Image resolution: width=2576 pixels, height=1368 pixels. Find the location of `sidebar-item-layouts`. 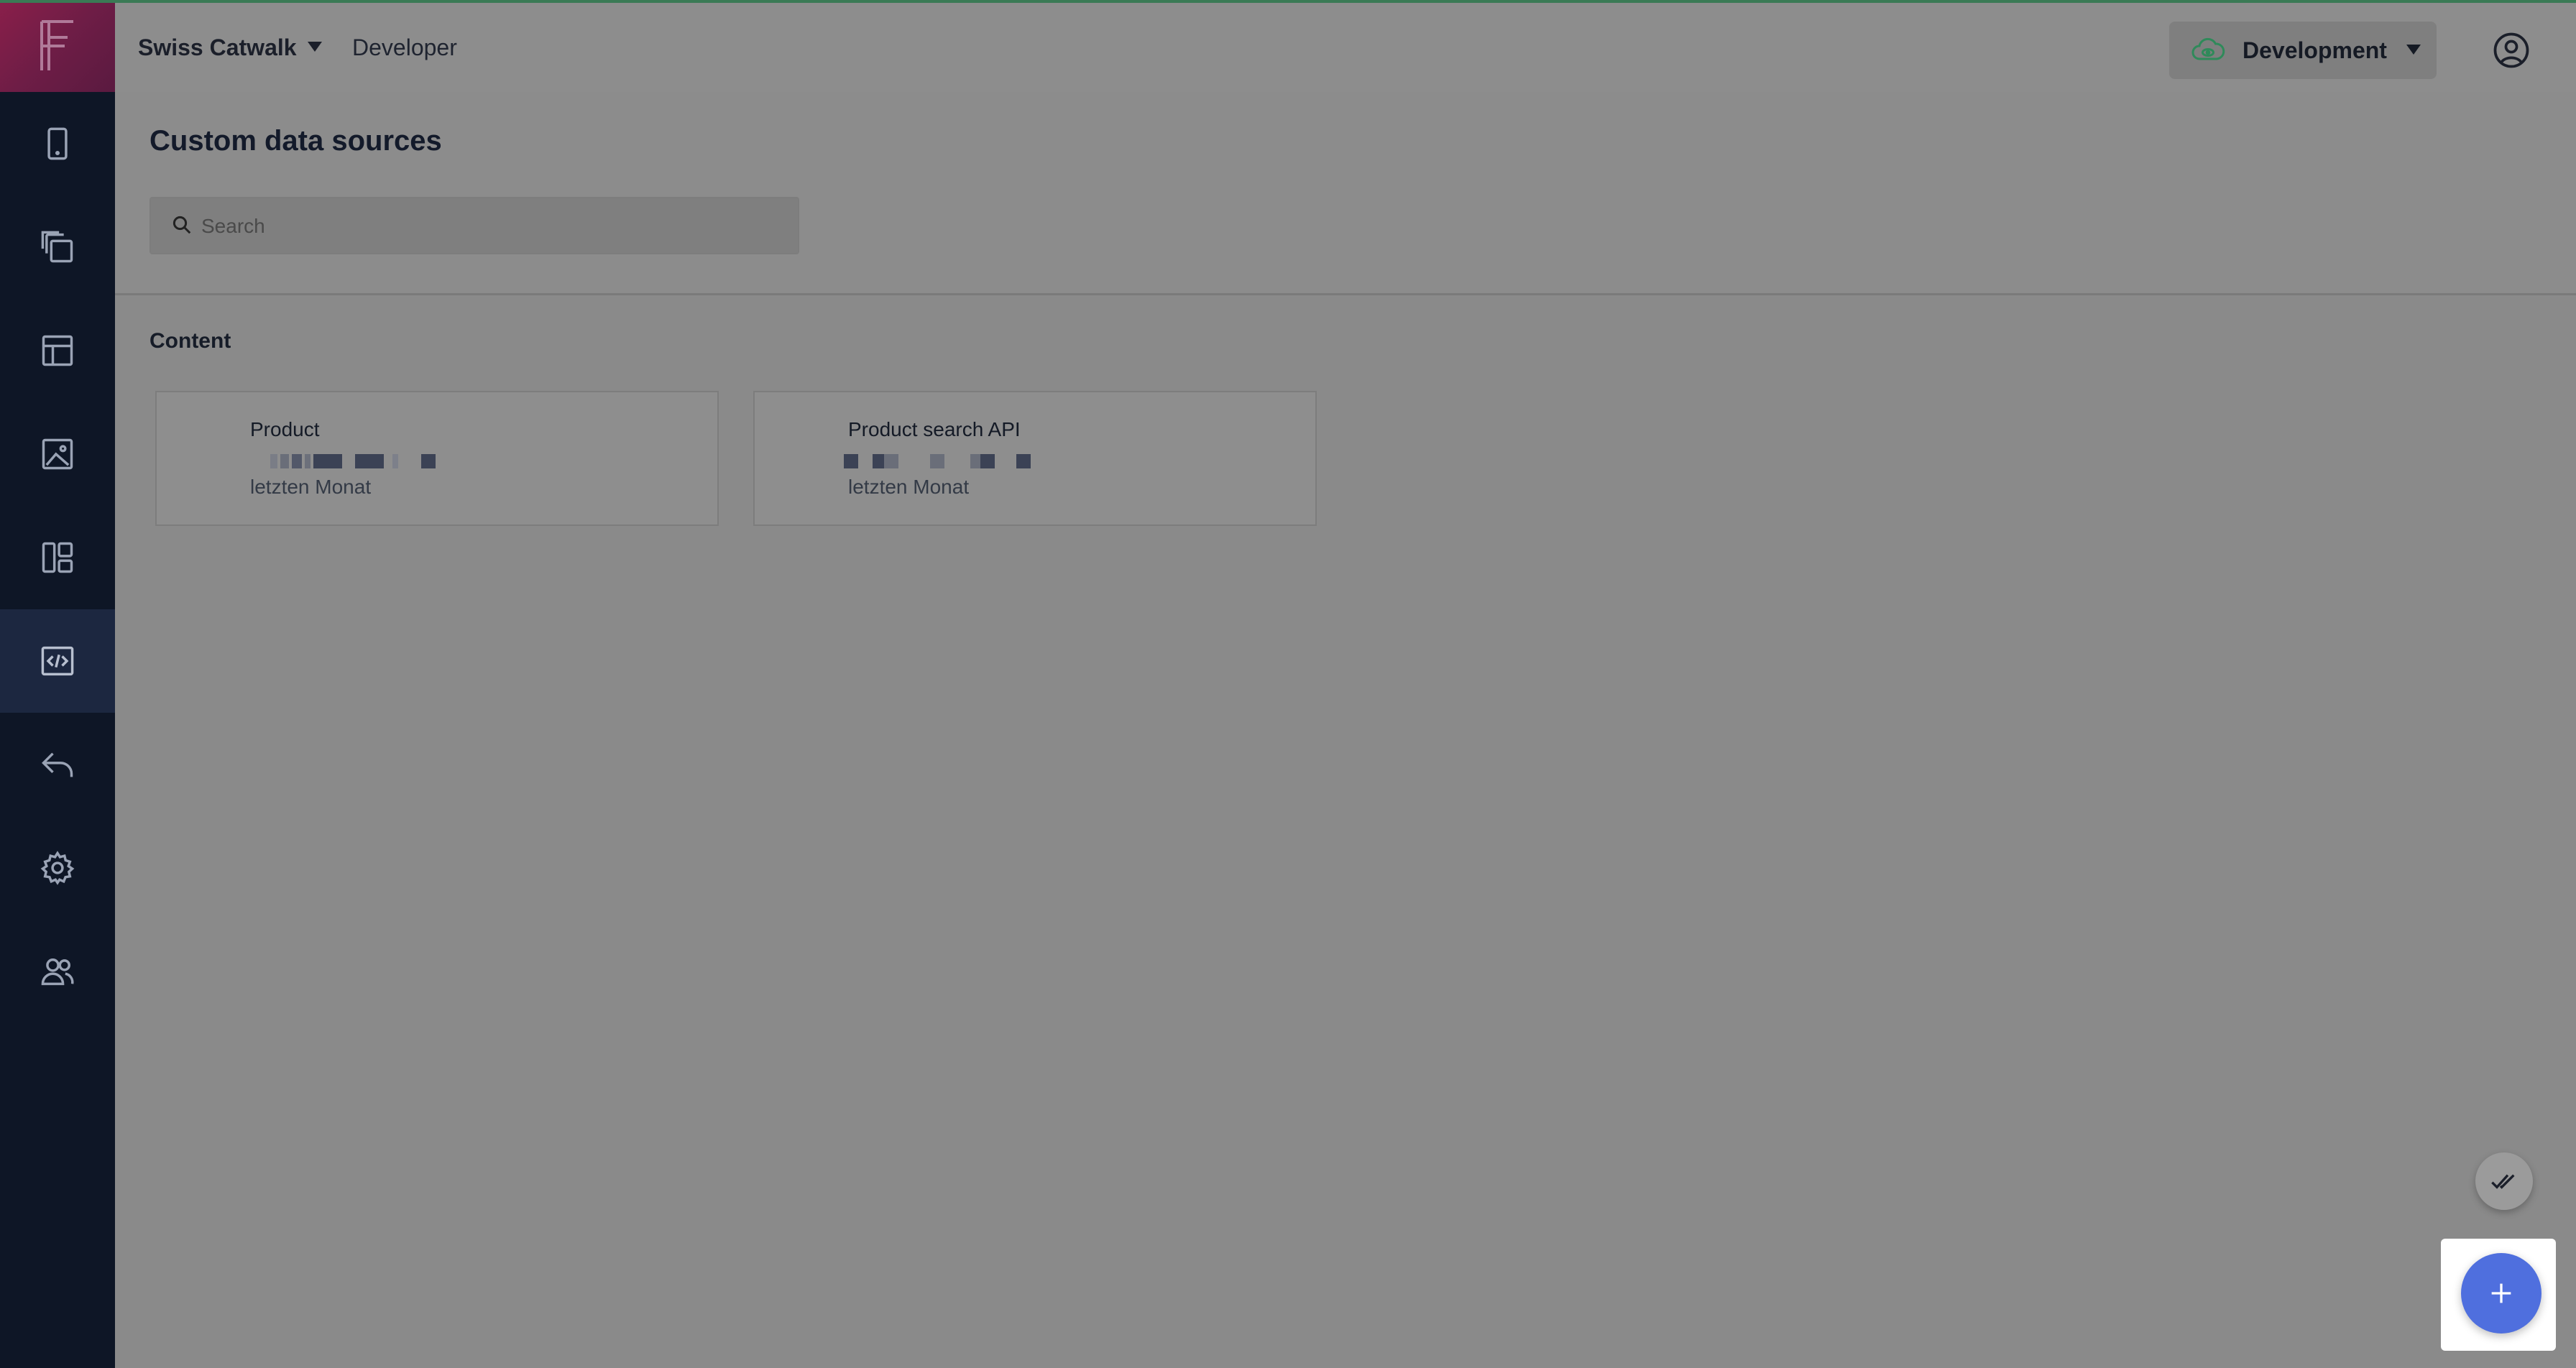

sidebar-item-layouts is located at coordinates (57, 350).